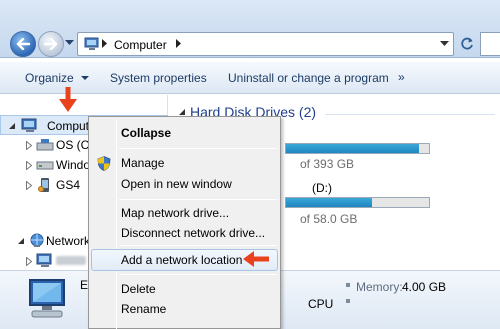 The height and width of the screenshot is (329, 500). Describe the element at coordinates (176, 184) in the screenshot. I see `menu-label-open-new-window: Open in new window` at that location.